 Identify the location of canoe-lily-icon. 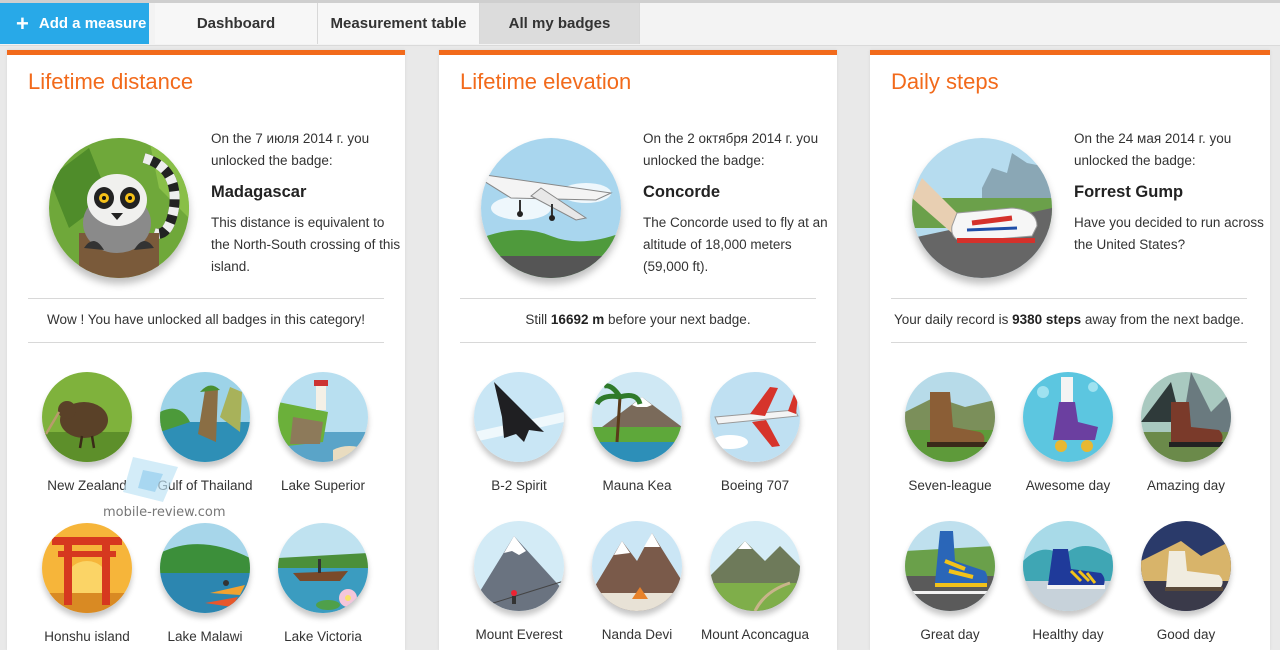
(323, 568).